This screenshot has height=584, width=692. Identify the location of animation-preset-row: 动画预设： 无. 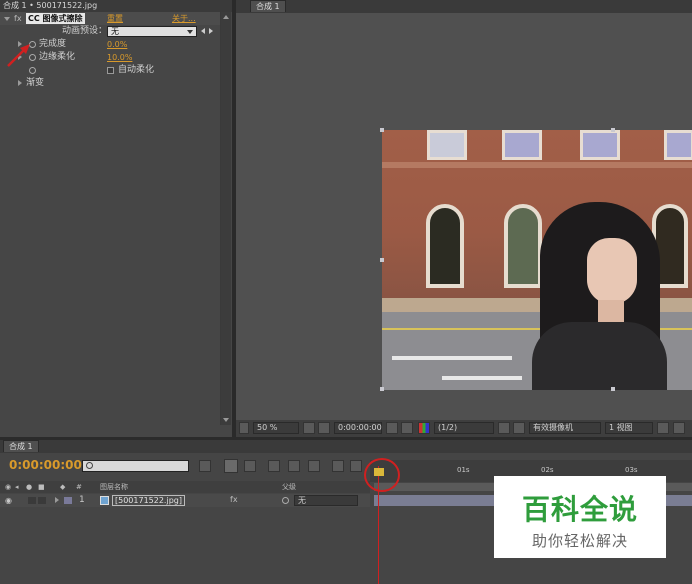
(110, 31).